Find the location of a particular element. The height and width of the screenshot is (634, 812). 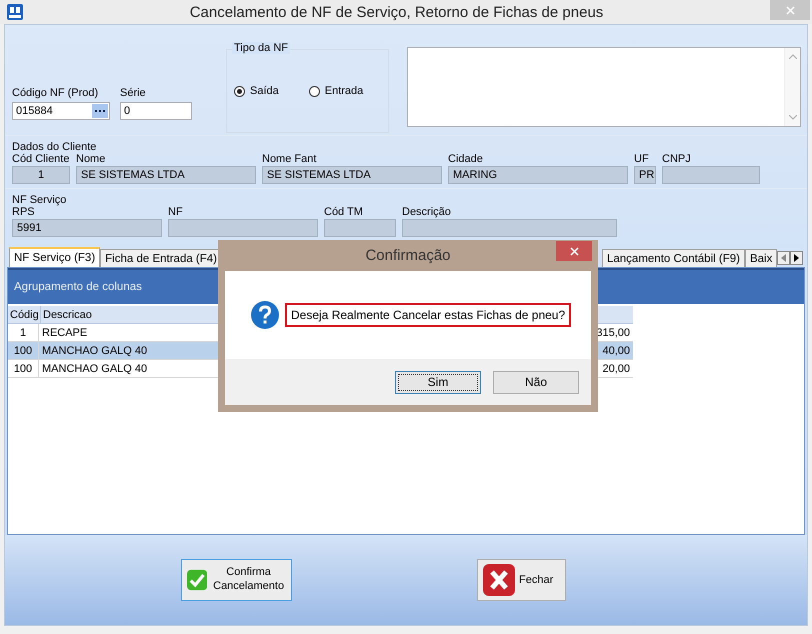

field-label: NF is located at coordinates (176, 212).